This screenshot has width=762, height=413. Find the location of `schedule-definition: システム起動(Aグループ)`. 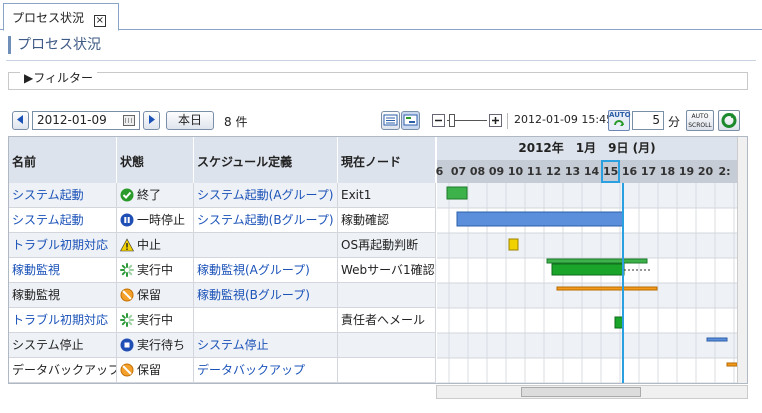

schedule-definition: システム起動(Aグループ) is located at coordinates (266, 195).